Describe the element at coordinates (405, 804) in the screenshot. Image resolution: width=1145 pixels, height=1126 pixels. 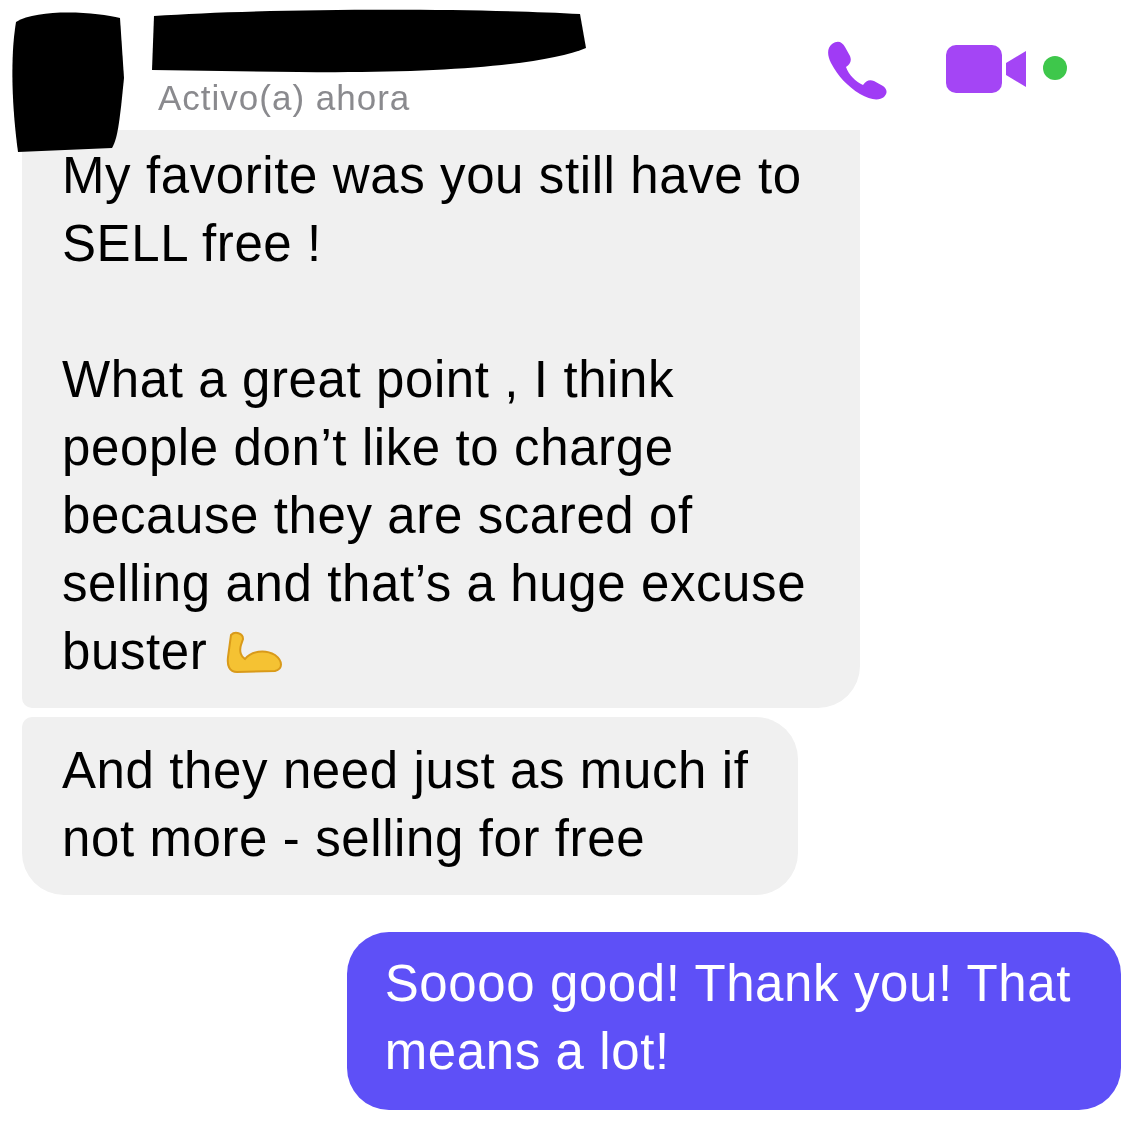
I see `message-text: And they need just as much if not more - selling for free` at that location.